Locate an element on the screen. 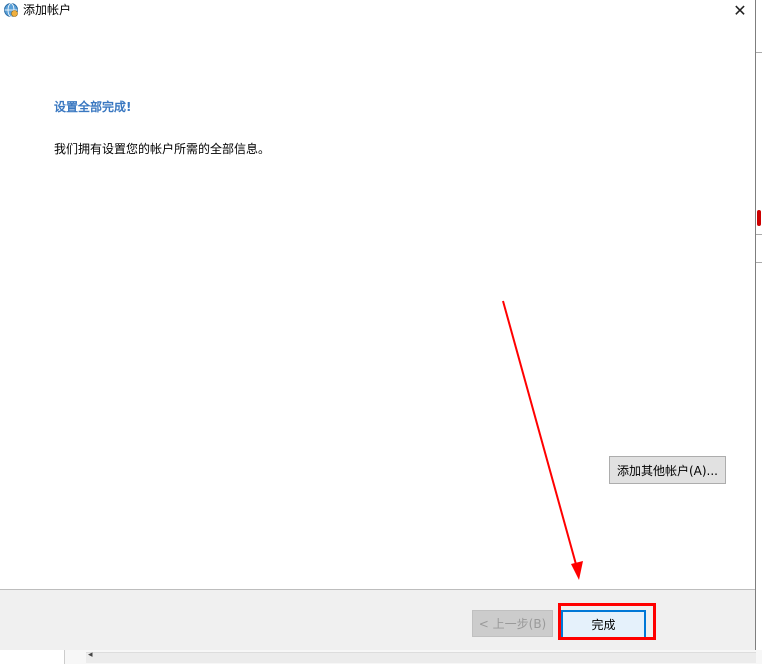  completion-description: 我们拥有设置您的帐户所需的全部信息。 is located at coordinates (162, 149).